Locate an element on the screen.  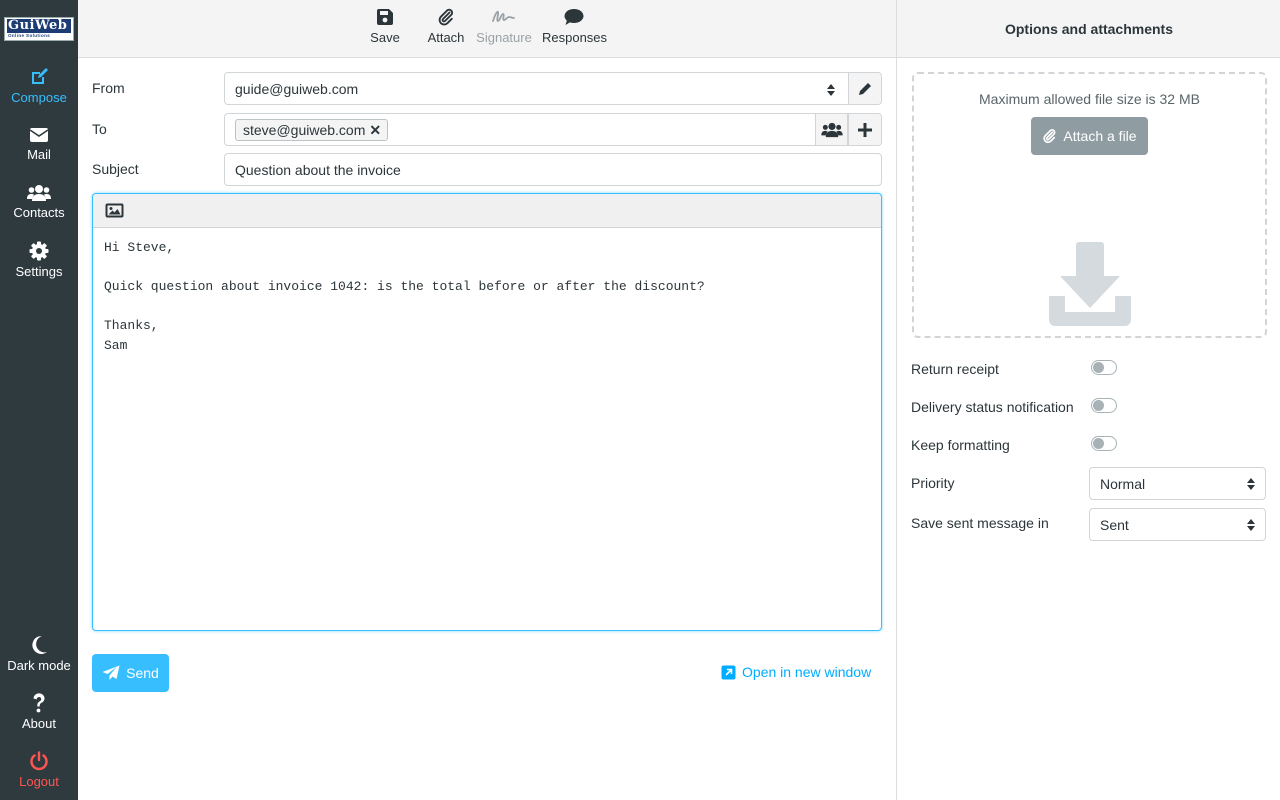
floppy-disk-icon is located at coordinates (385, 17).